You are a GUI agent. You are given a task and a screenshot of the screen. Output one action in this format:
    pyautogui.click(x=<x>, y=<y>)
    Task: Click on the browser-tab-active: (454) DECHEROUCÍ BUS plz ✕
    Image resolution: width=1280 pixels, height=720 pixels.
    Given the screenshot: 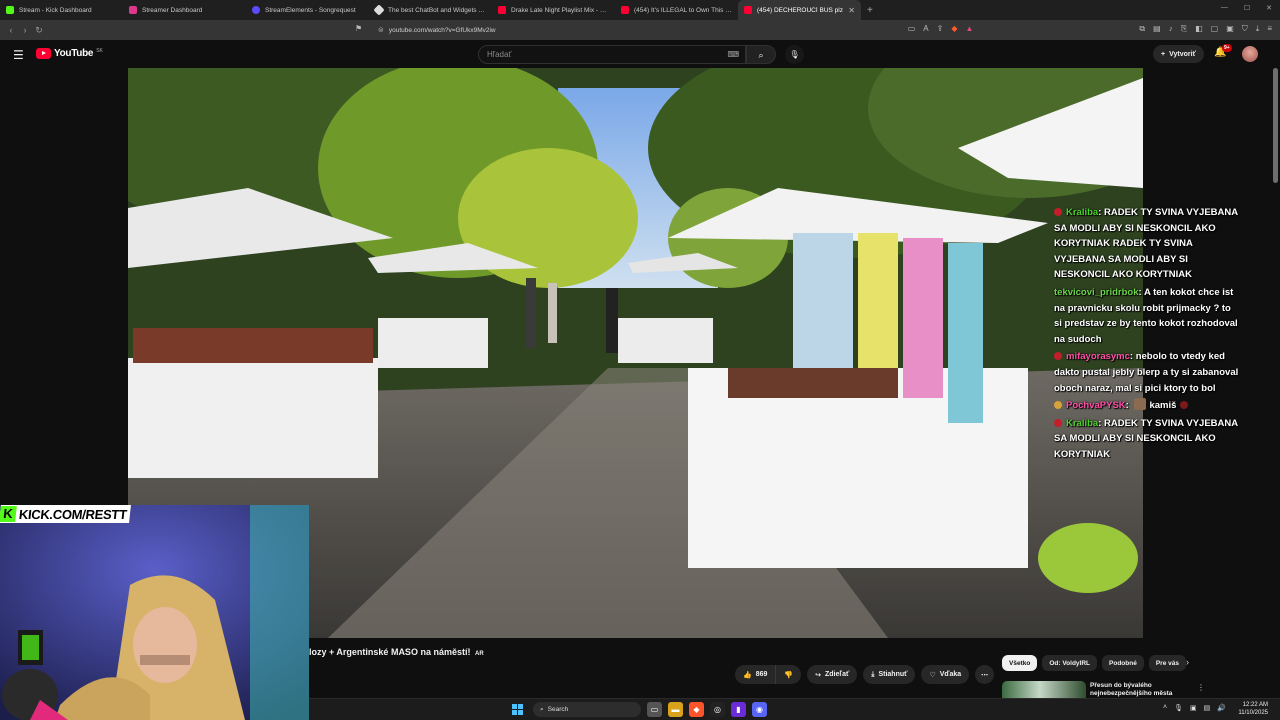 What is the action you would take?
    pyautogui.click(x=799, y=10)
    